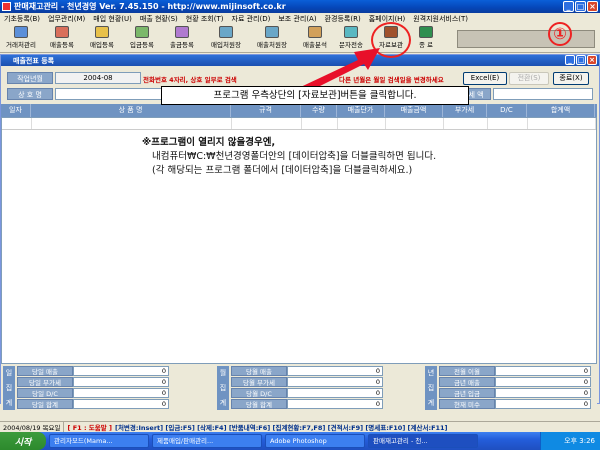 The width and height of the screenshot is (600, 450). Describe the element at coordinates (209, 142) in the screenshot. I see `notice-line-1: ※프로그램이 열리지 않을경우엔,` at that location.